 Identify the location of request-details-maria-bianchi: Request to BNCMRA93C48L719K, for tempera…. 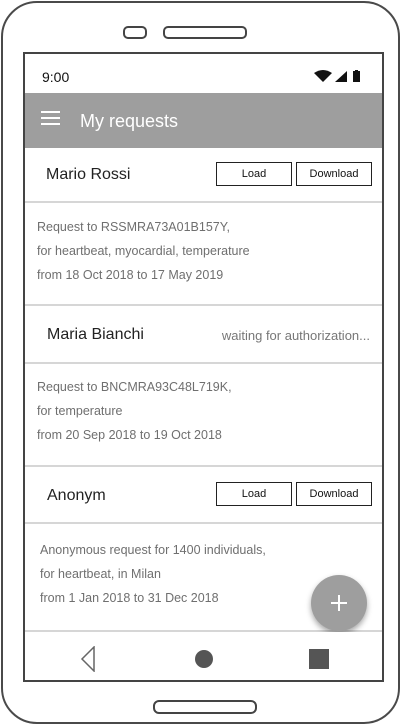
(203, 415).